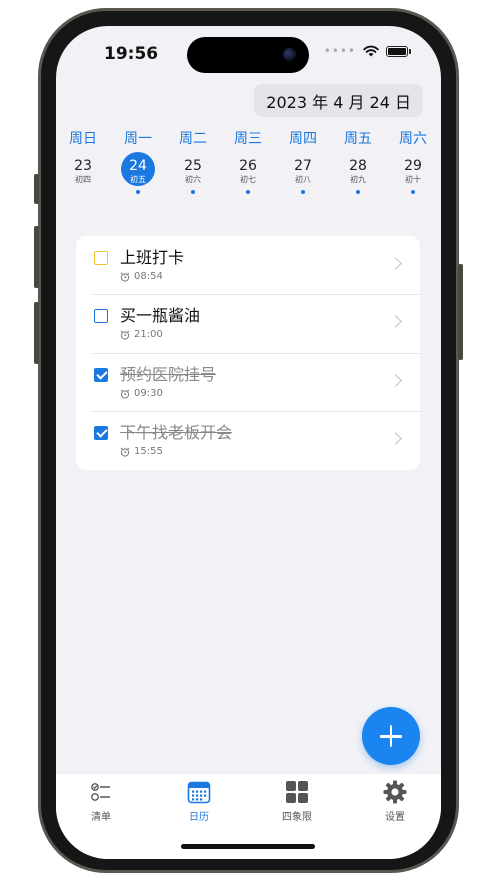  What do you see at coordinates (138, 166) in the screenshot?
I see `day-number: 24` at bounding box center [138, 166].